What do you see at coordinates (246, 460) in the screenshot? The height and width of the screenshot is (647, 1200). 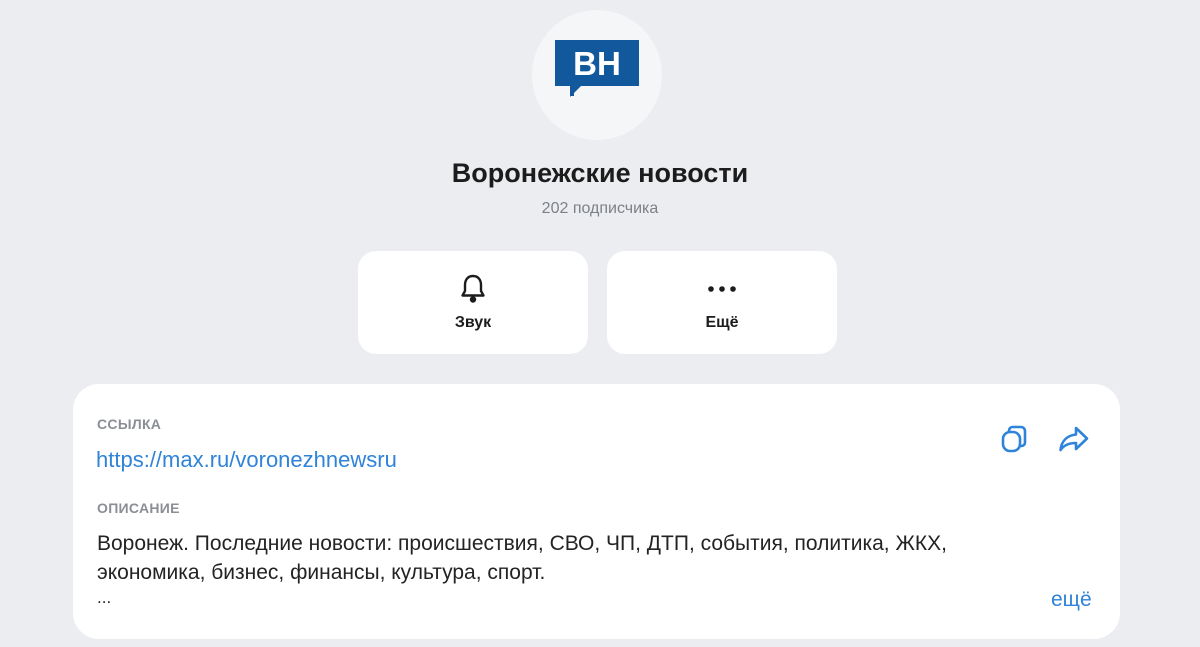 I see `channel-link: https://max.ru/voronezhnewsru` at bounding box center [246, 460].